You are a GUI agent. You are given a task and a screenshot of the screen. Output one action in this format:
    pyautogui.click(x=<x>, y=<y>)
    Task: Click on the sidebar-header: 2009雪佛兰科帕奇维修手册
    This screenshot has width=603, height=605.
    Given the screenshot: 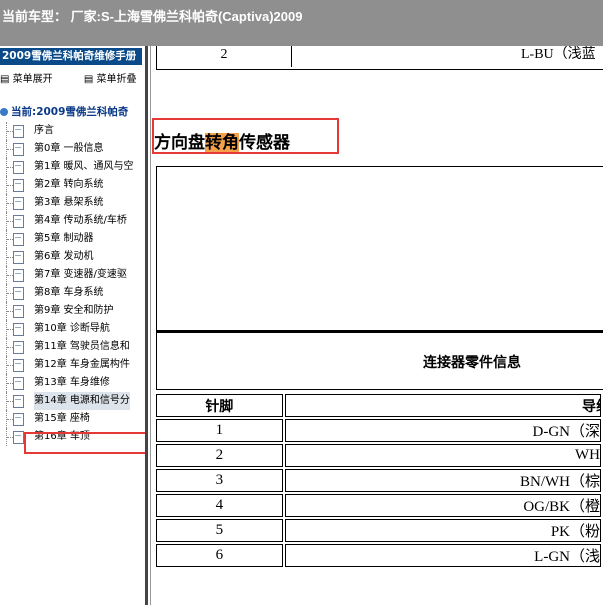 What is the action you would take?
    pyautogui.click(x=71, y=56)
    